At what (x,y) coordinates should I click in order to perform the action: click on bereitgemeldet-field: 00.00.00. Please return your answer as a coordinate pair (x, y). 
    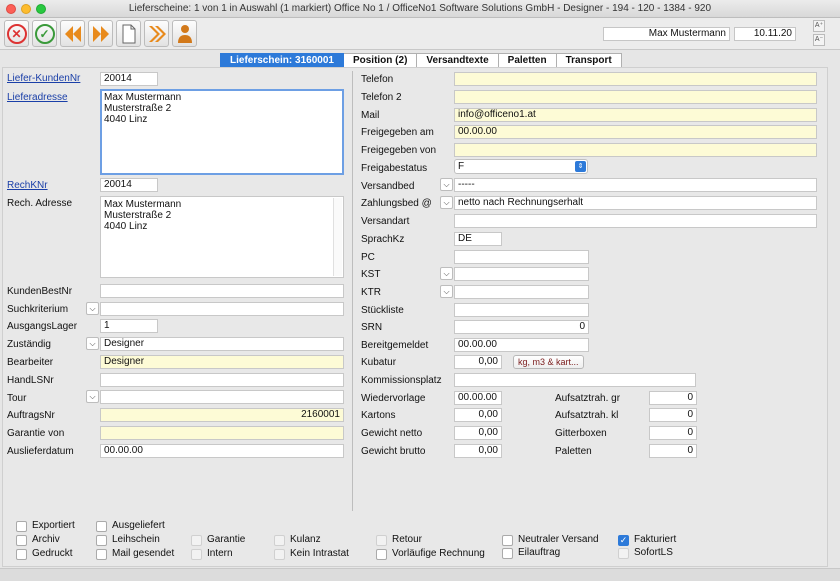
    Looking at the image, I should click on (521, 345).